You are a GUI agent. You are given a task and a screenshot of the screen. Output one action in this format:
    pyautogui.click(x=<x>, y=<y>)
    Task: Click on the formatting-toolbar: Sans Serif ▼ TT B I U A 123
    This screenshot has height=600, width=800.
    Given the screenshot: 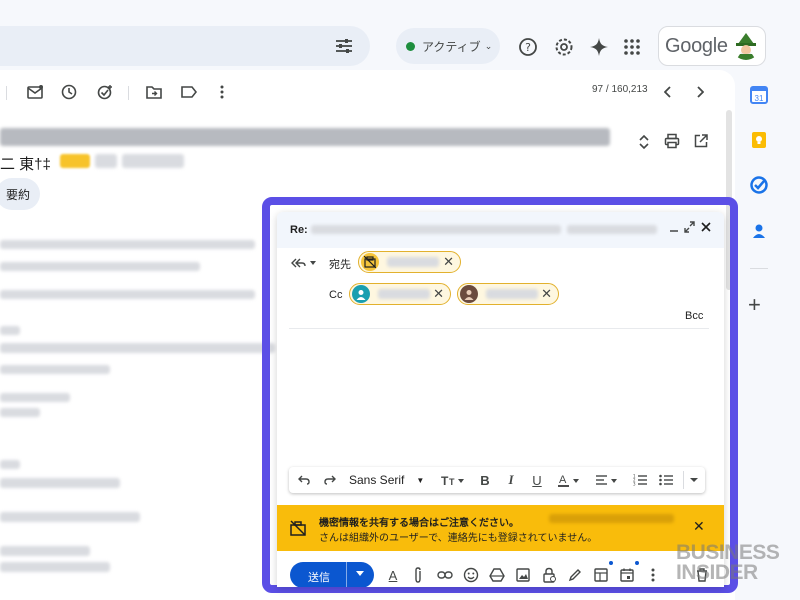 What is the action you would take?
    pyautogui.click(x=497, y=480)
    